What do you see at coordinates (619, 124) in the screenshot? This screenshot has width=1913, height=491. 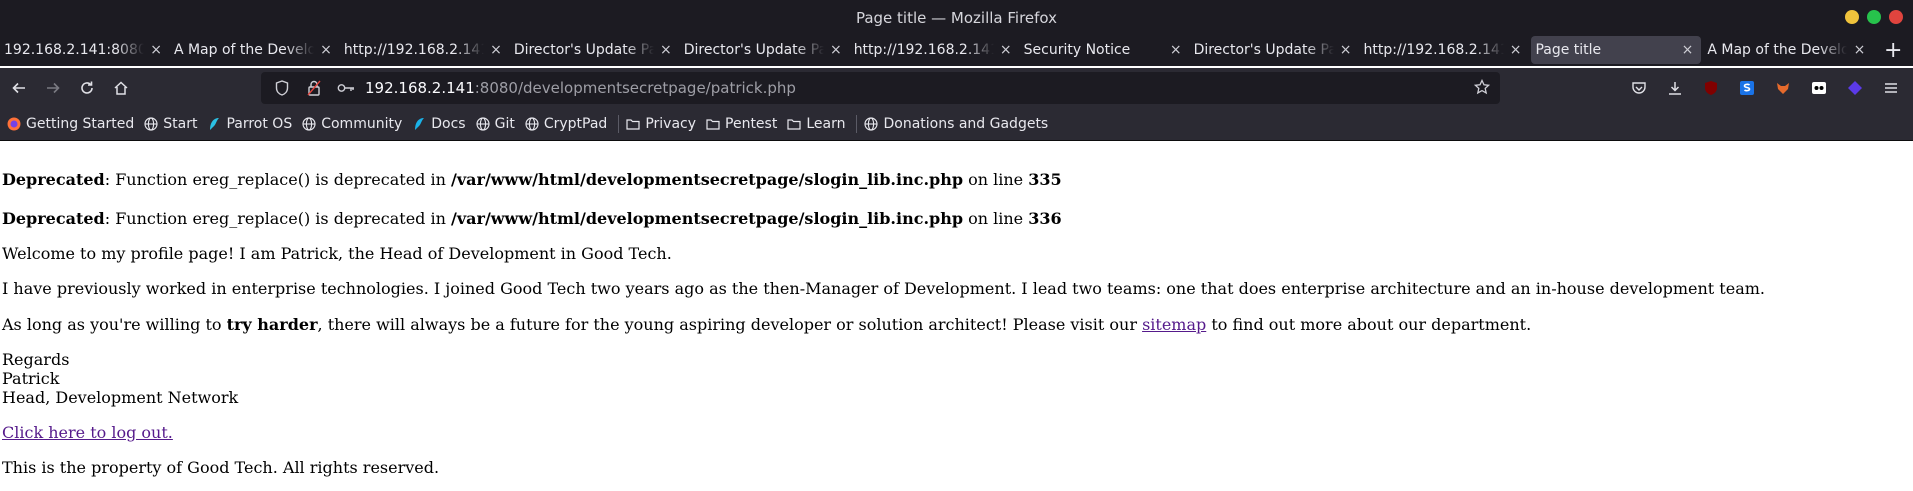 I see `bookmark-separator` at bounding box center [619, 124].